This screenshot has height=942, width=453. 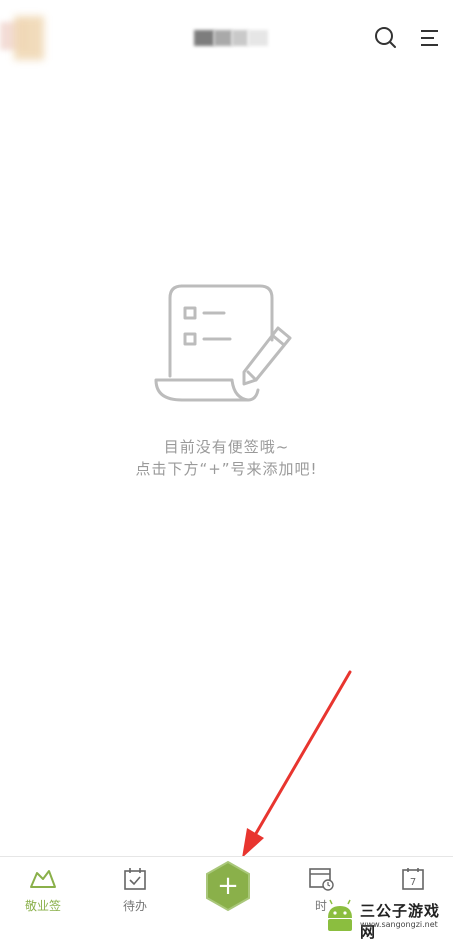 I want to click on todo-check-icon, so click(x=135, y=879).